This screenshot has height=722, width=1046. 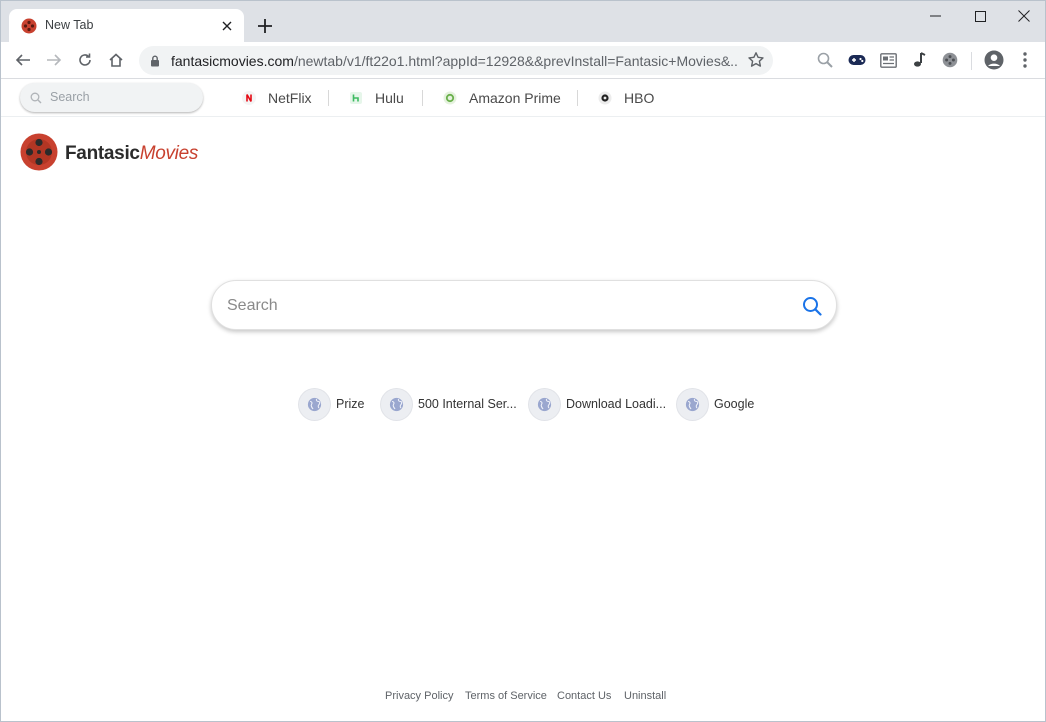 I want to click on tab-close-icon, so click(x=227, y=26).